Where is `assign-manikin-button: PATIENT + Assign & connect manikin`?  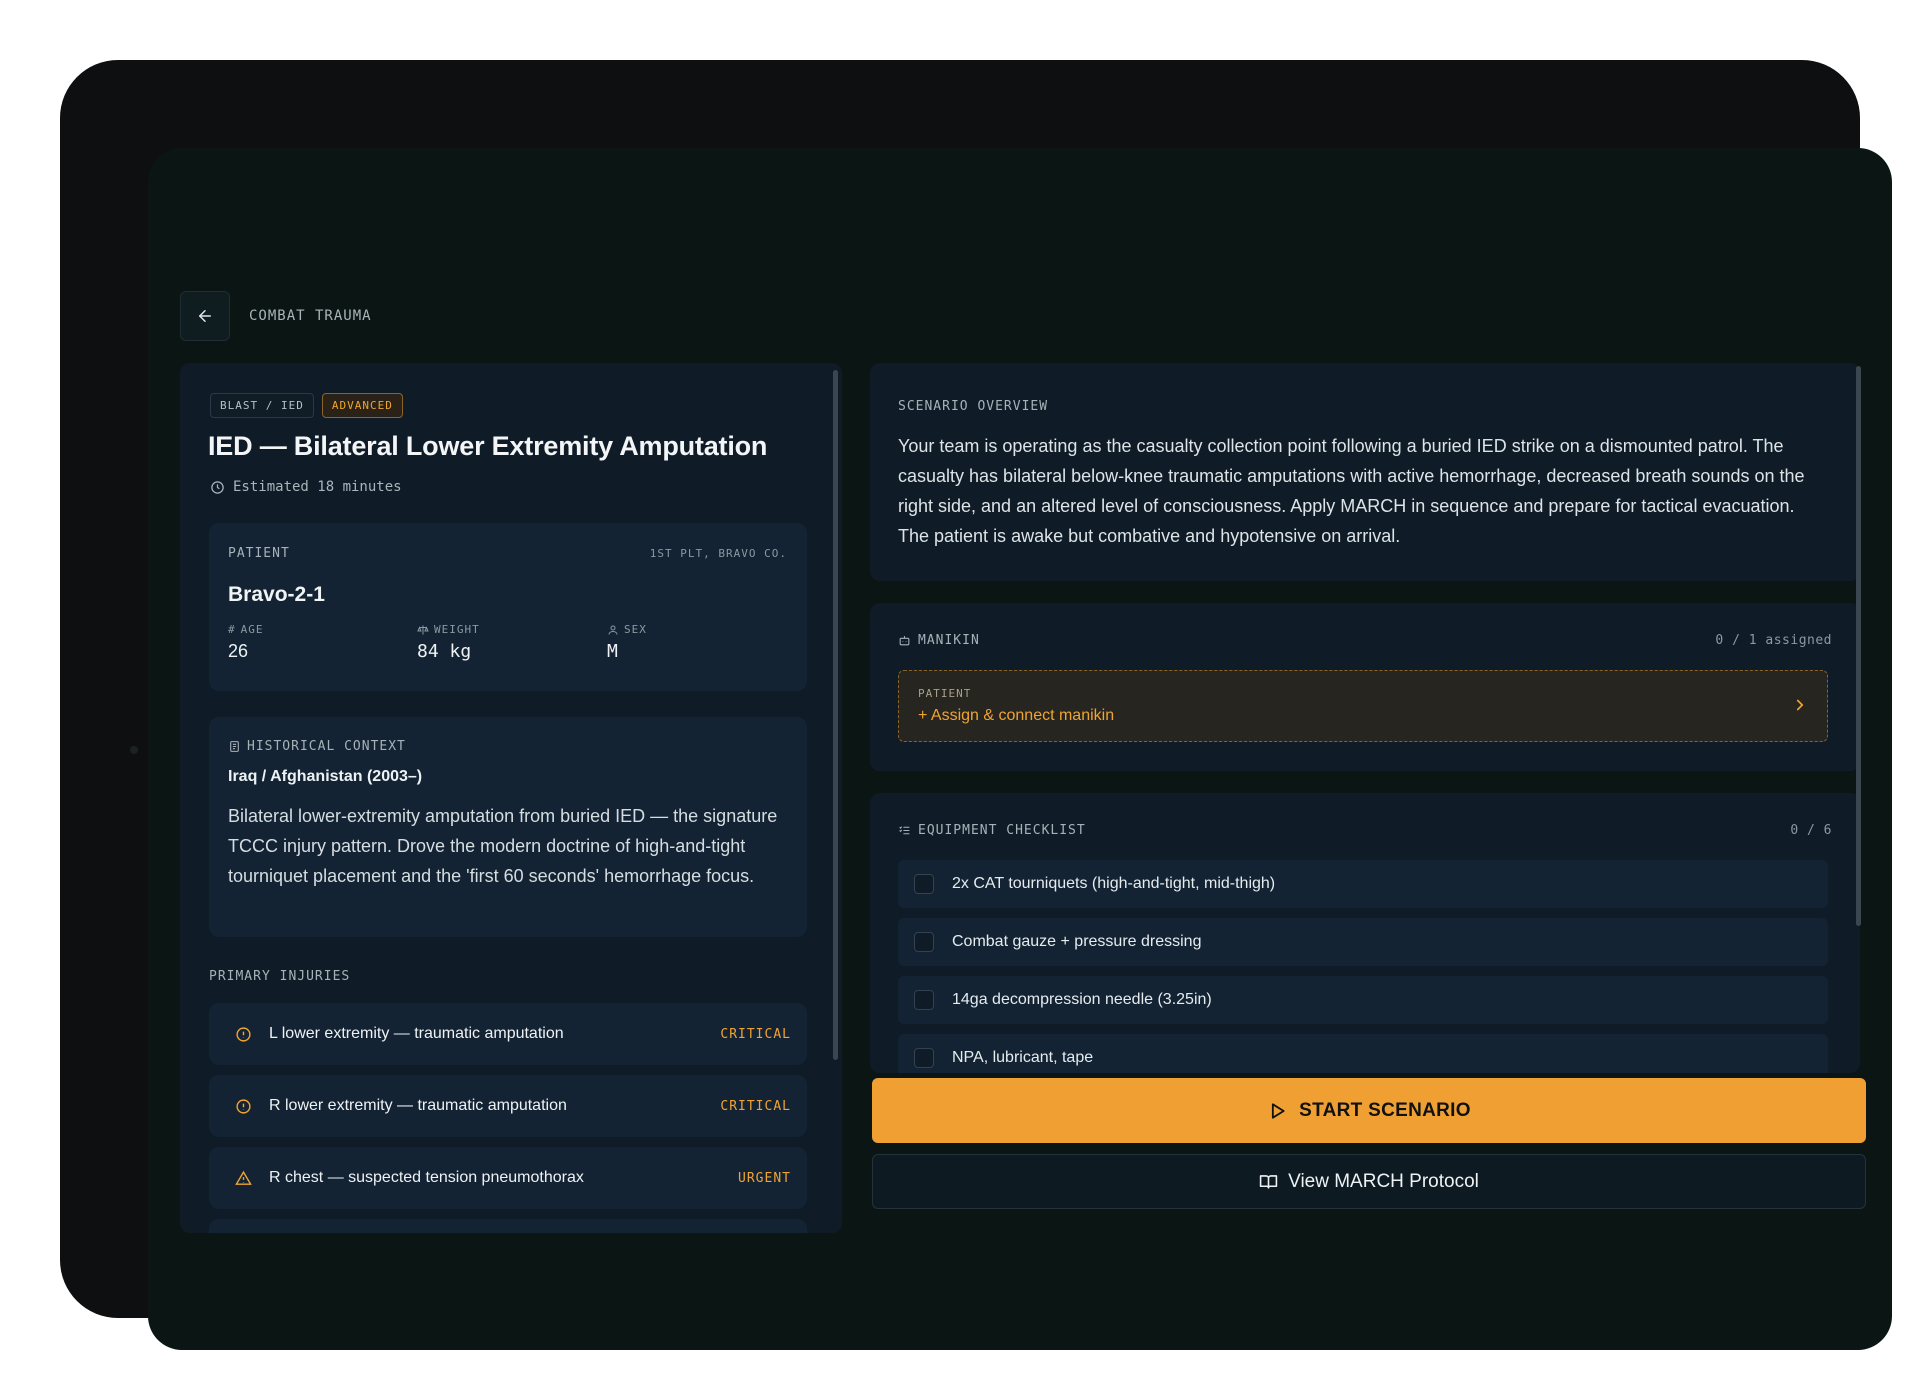 assign-manikin-button: PATIENT + Assign & connect manikin is located at coordinates (1363, 706).